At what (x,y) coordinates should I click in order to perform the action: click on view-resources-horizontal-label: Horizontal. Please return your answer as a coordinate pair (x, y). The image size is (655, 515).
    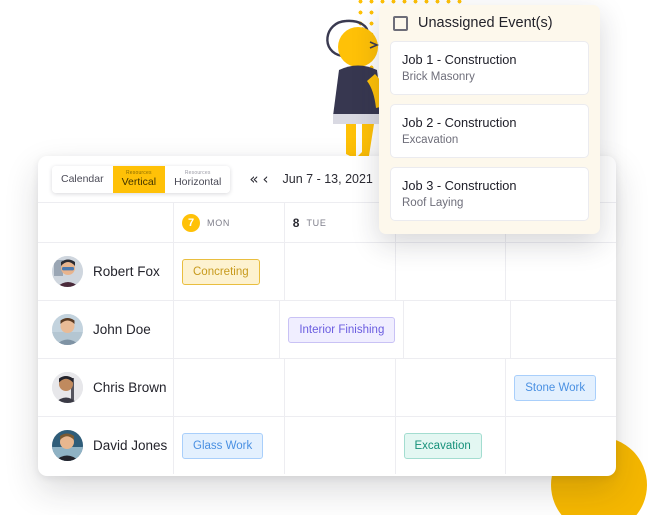
    Looking at the image, I should click on (198, 181).